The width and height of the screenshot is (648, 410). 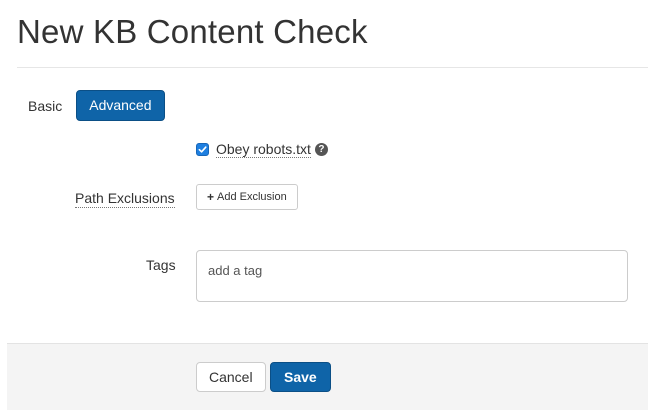 I want to click on advanced-mode-button: Advanced, so click(x=120, y=105).